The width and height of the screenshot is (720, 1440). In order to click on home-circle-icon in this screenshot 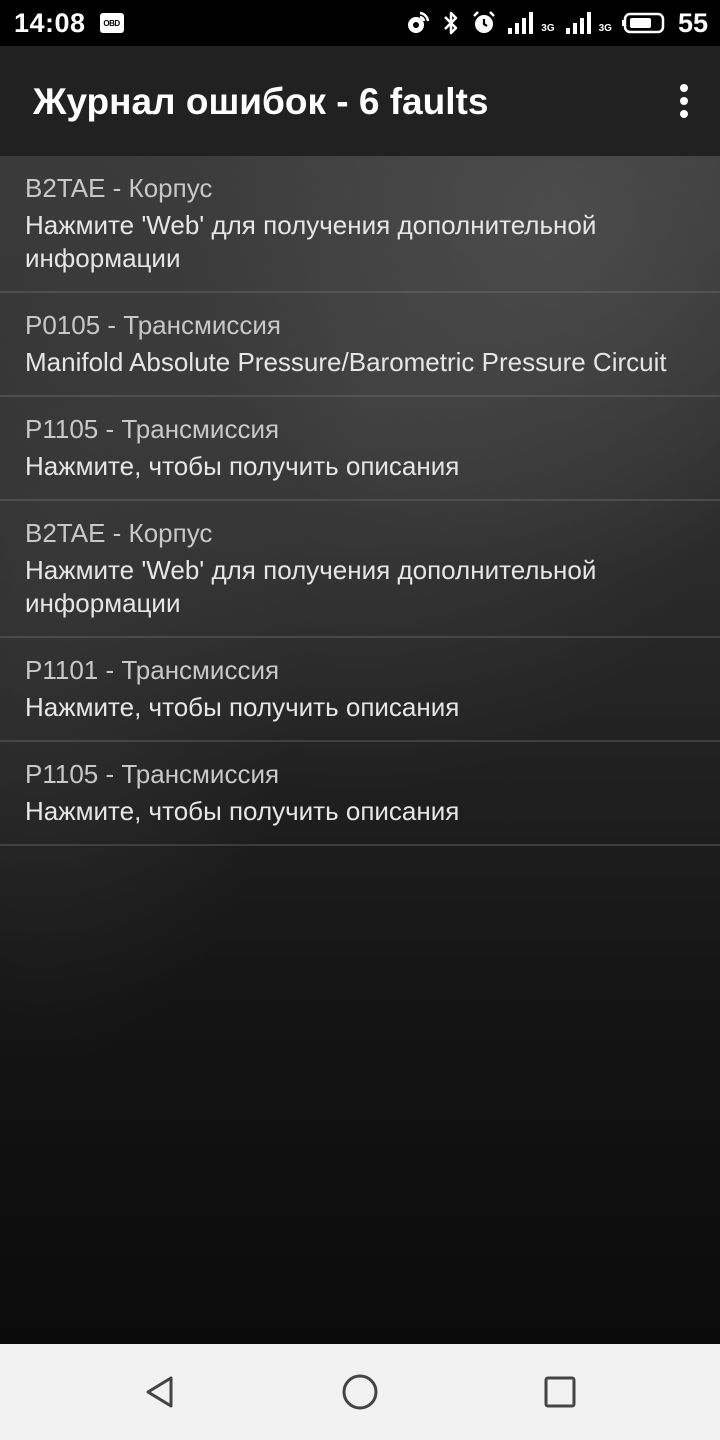, I will do `click(360, 1392)`.